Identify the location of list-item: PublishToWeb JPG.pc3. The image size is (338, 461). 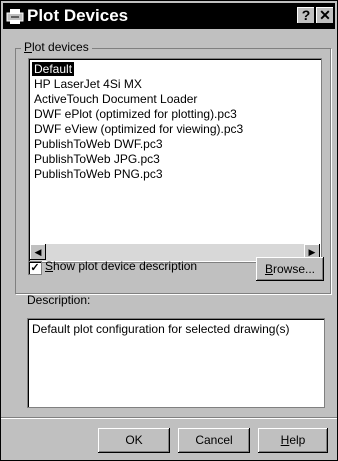
(97, 159).